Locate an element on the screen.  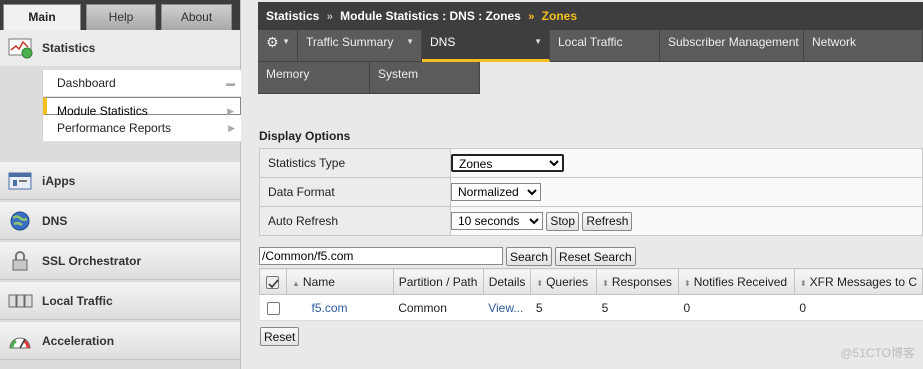
module-ssl-orchestrator: SSL Orchestrator is located at coordinates (120, 261).